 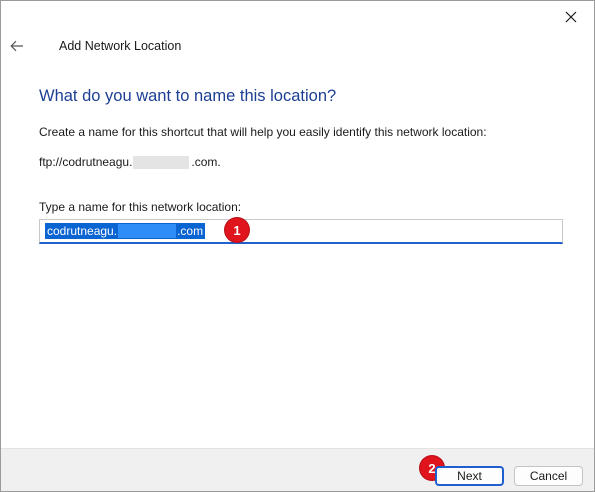 What do you see at coordinates (237, 230) in the screenshot?
I see `step-1-badge: 1` at bounding box center [237, 230].